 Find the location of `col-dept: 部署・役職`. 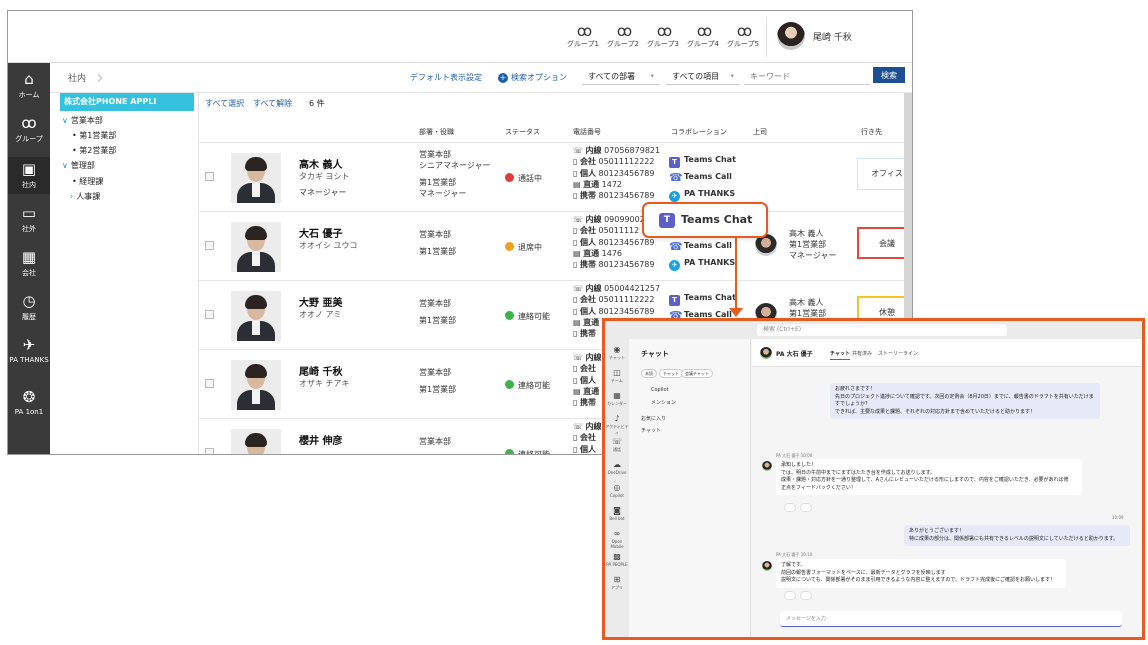

col-dept: 部署・役職 is located at coordinates (436, 132).